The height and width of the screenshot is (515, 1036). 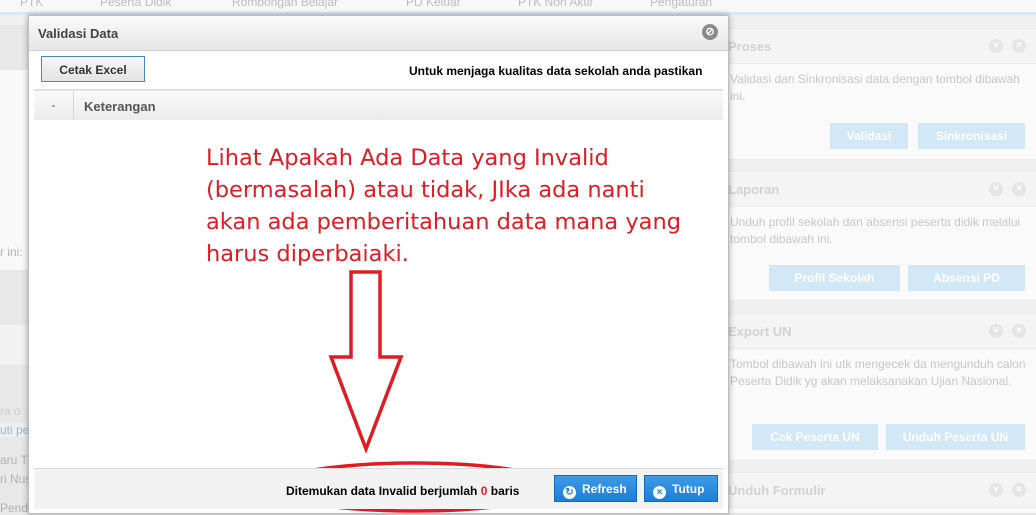 I want to click on refresh-icon: ↻, so click(x=569, y=492).